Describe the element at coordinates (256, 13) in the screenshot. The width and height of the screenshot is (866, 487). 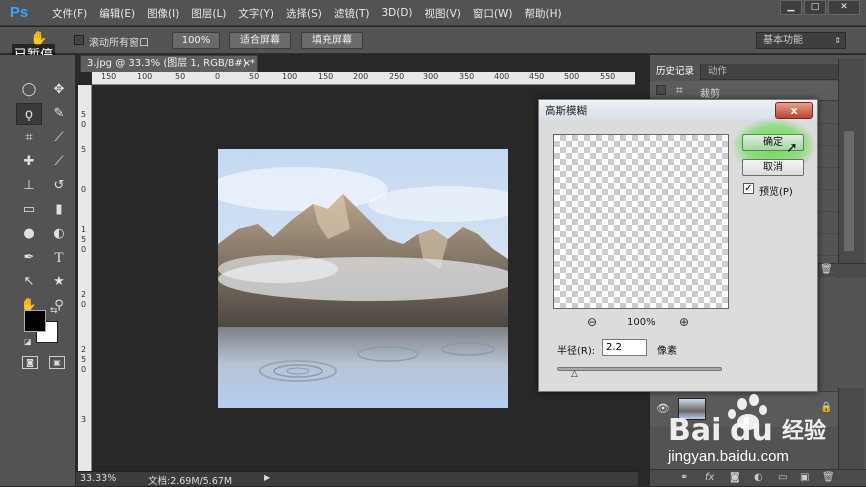
I see `menu-type: 文字(Y)` at that location.